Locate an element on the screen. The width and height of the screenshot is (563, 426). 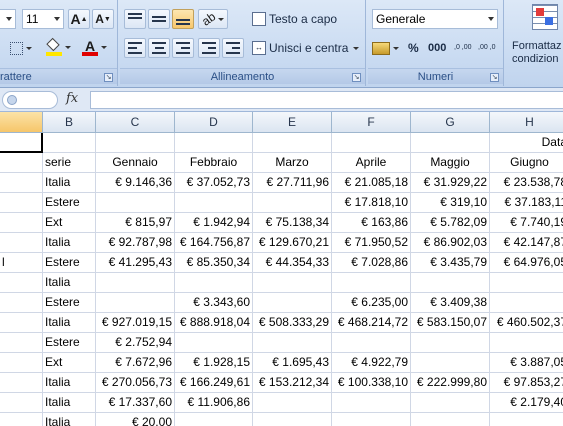
column-header-g: G is located at coordinates (450, 122).